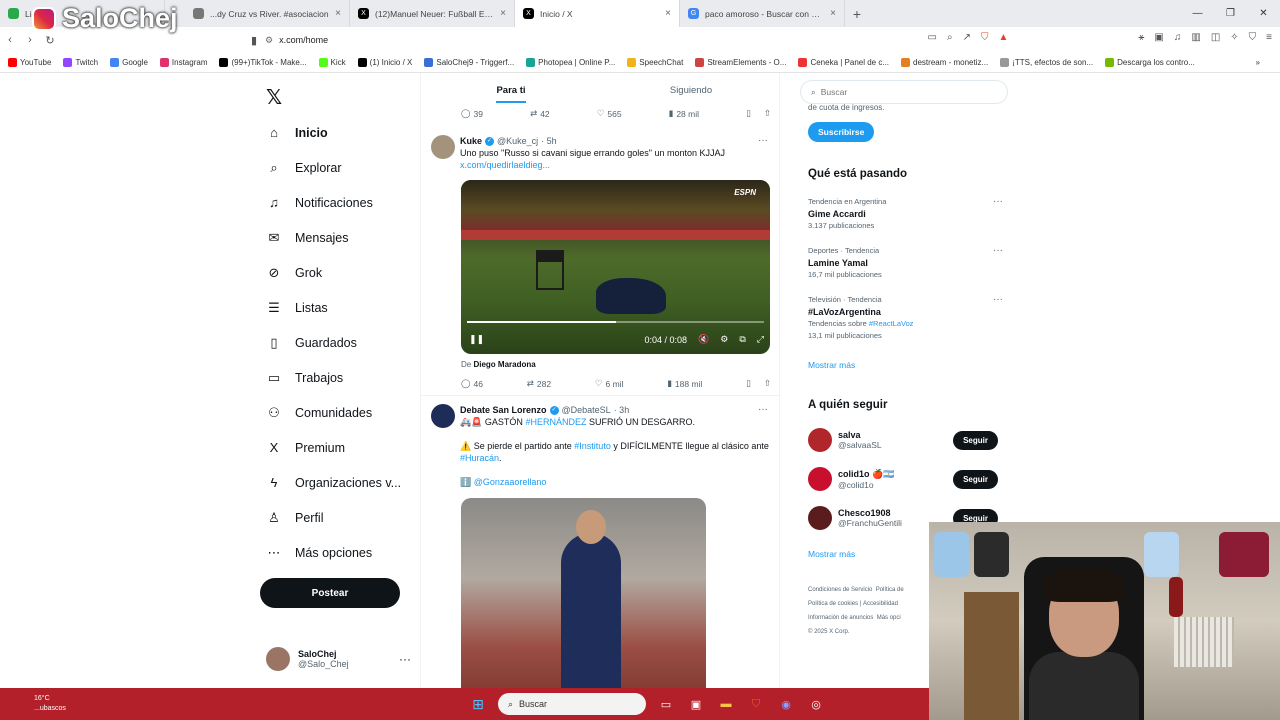  Describe the element at coordinates (696, 704) in the screenshot. I see `store-icon: ▣` at that location.